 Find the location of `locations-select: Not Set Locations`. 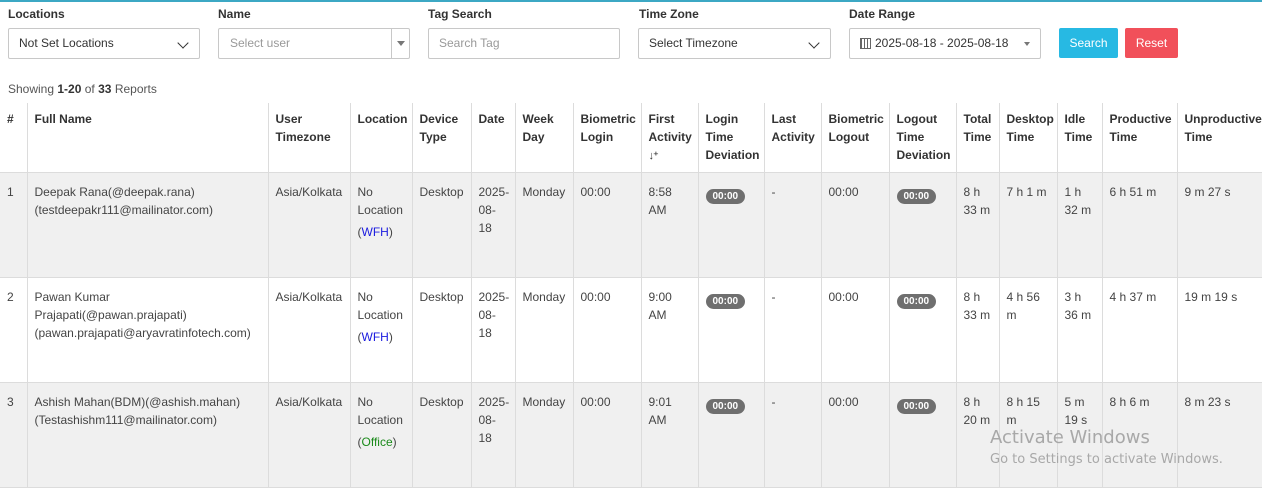

locations-select: Not Set Locations is located at coordinates (104, 43).